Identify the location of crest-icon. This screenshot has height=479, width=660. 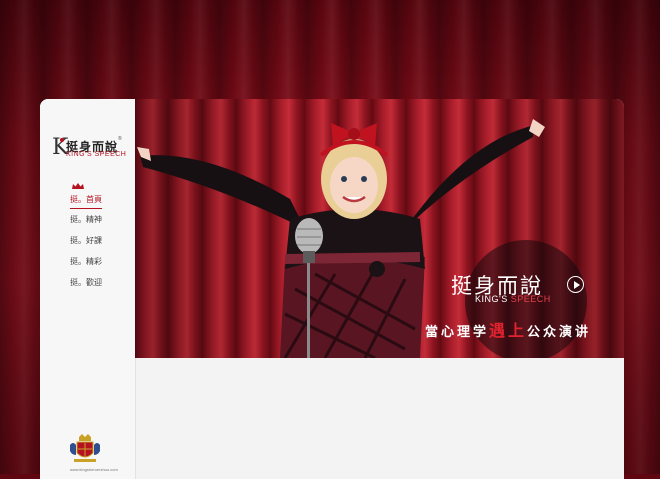
(85, 448).